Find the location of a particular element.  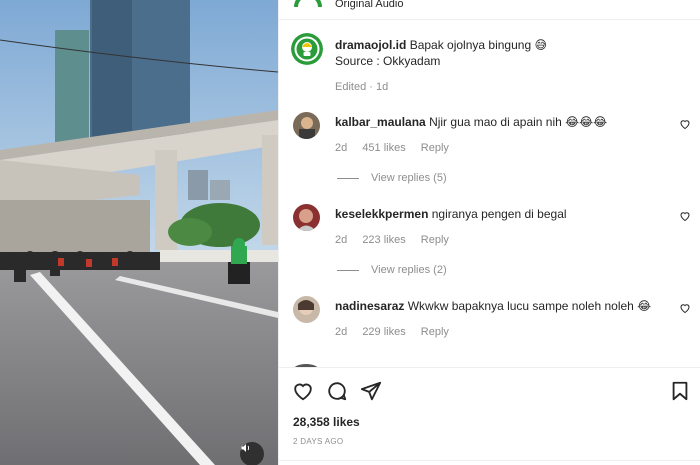

comment-item-cutoff is located at coordinates (488, 363).